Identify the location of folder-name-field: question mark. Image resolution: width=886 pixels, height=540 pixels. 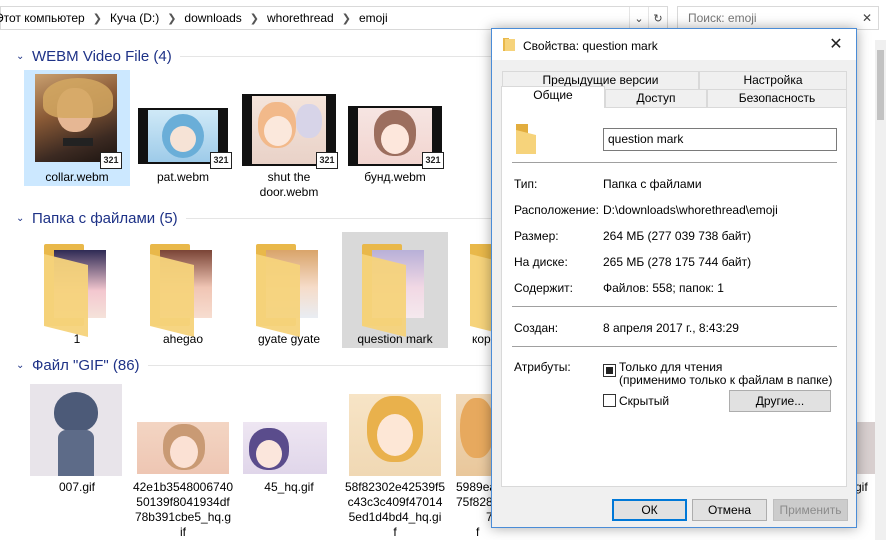
(720, 139).